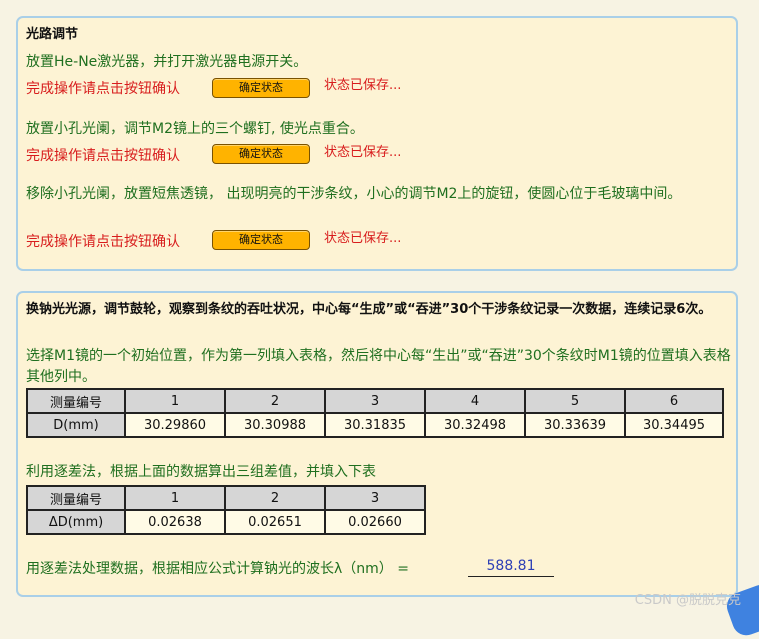  Describe the element at coordinates (175, 425) in the screenshot. I see `position-input: 30.29860` at that location.